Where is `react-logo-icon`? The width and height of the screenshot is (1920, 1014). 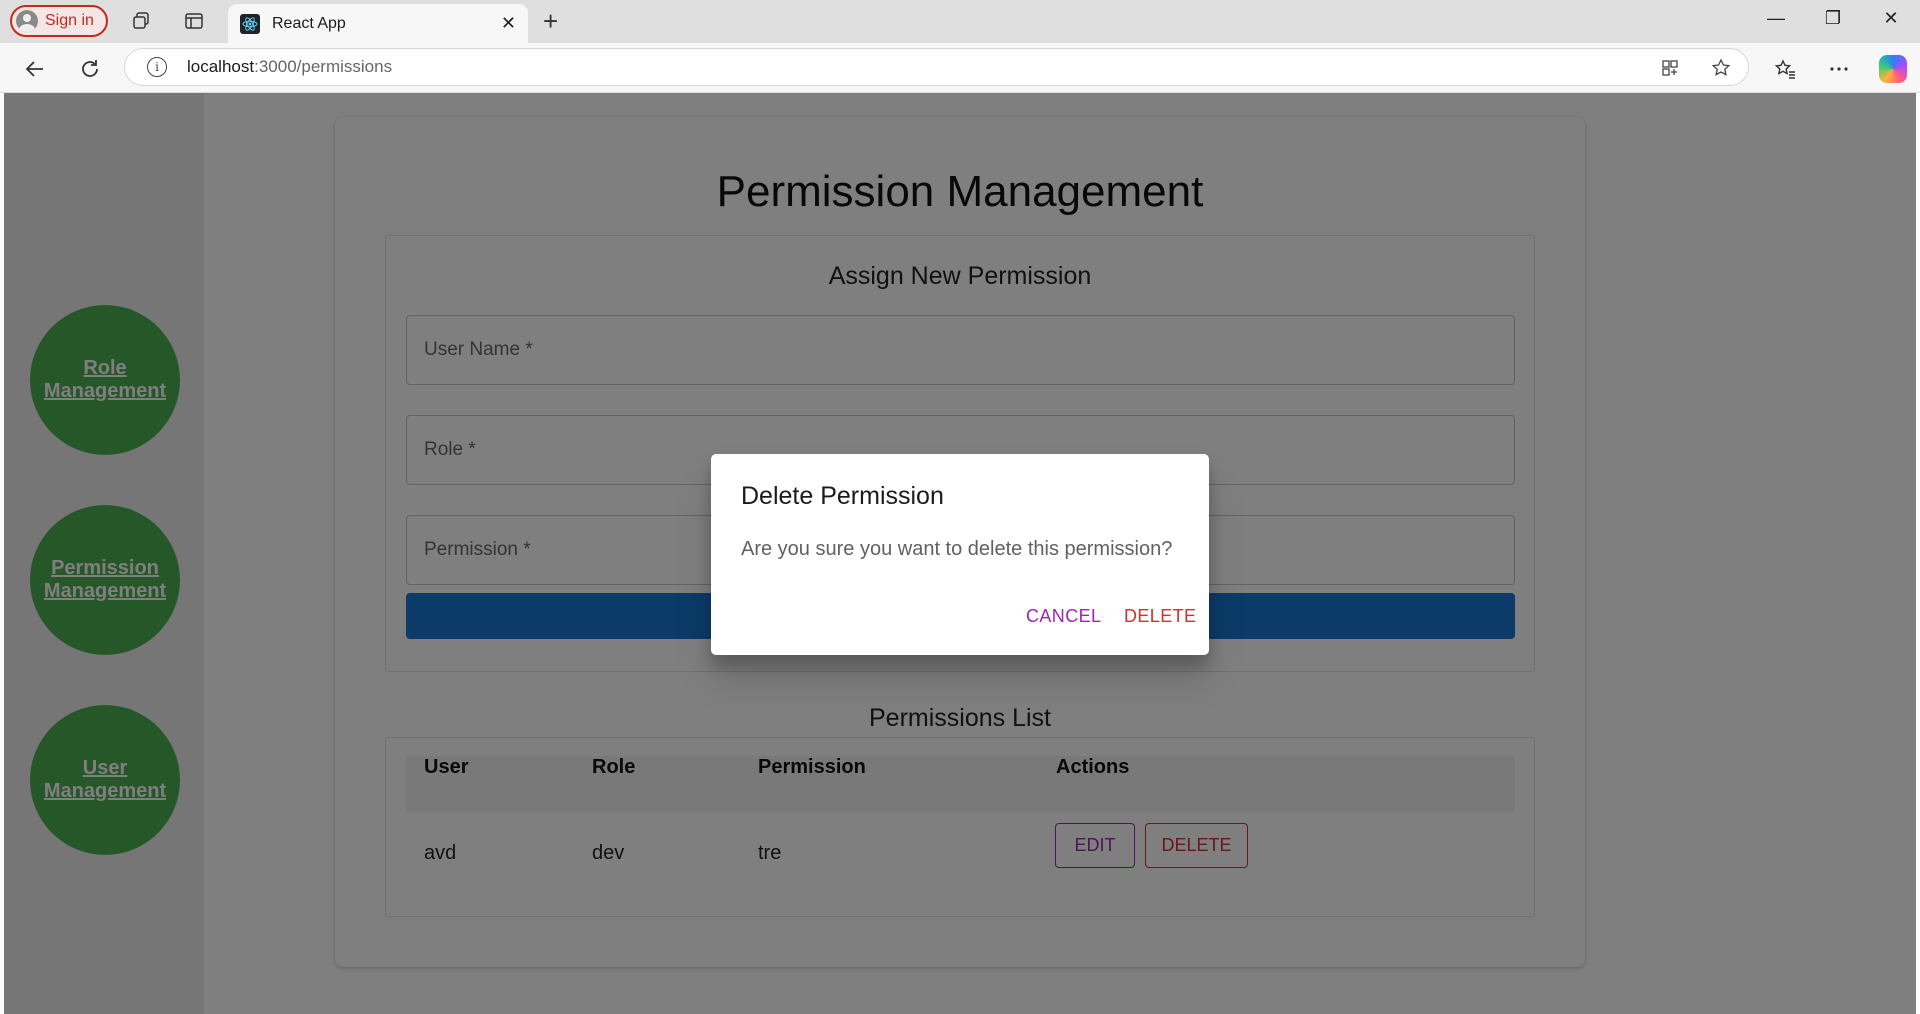
react-logo-icon is located at coordinates (250, 23).